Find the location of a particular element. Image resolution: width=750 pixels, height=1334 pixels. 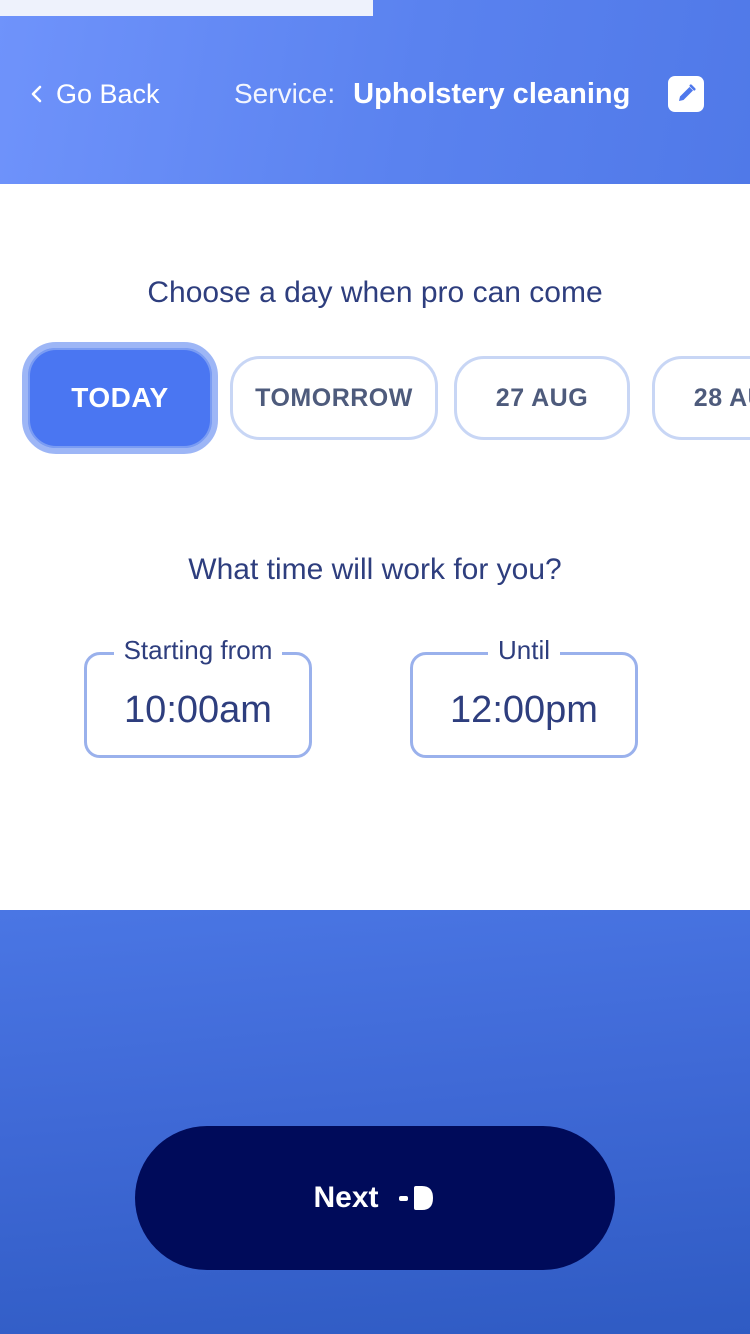

next-label: Next is located at coordinates (346, 1197).